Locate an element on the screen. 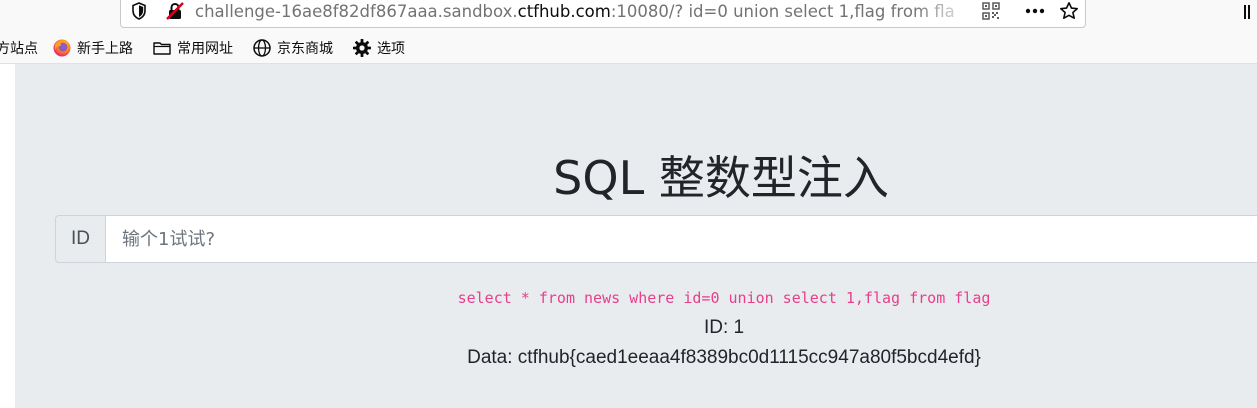 This screenshot has height=408, width=1257. firefox-icon is located at coordinates (62, 48).